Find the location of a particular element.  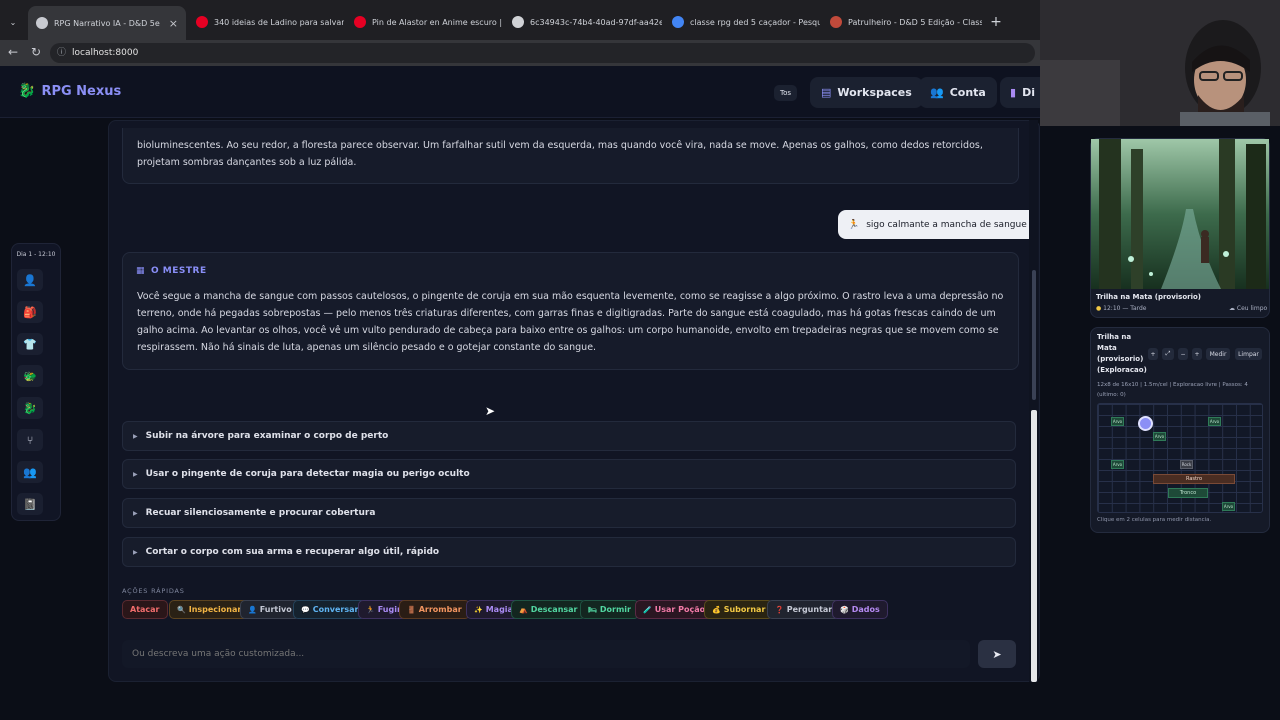

back-arrow-icon: ← is located at coordinates (13, 52).